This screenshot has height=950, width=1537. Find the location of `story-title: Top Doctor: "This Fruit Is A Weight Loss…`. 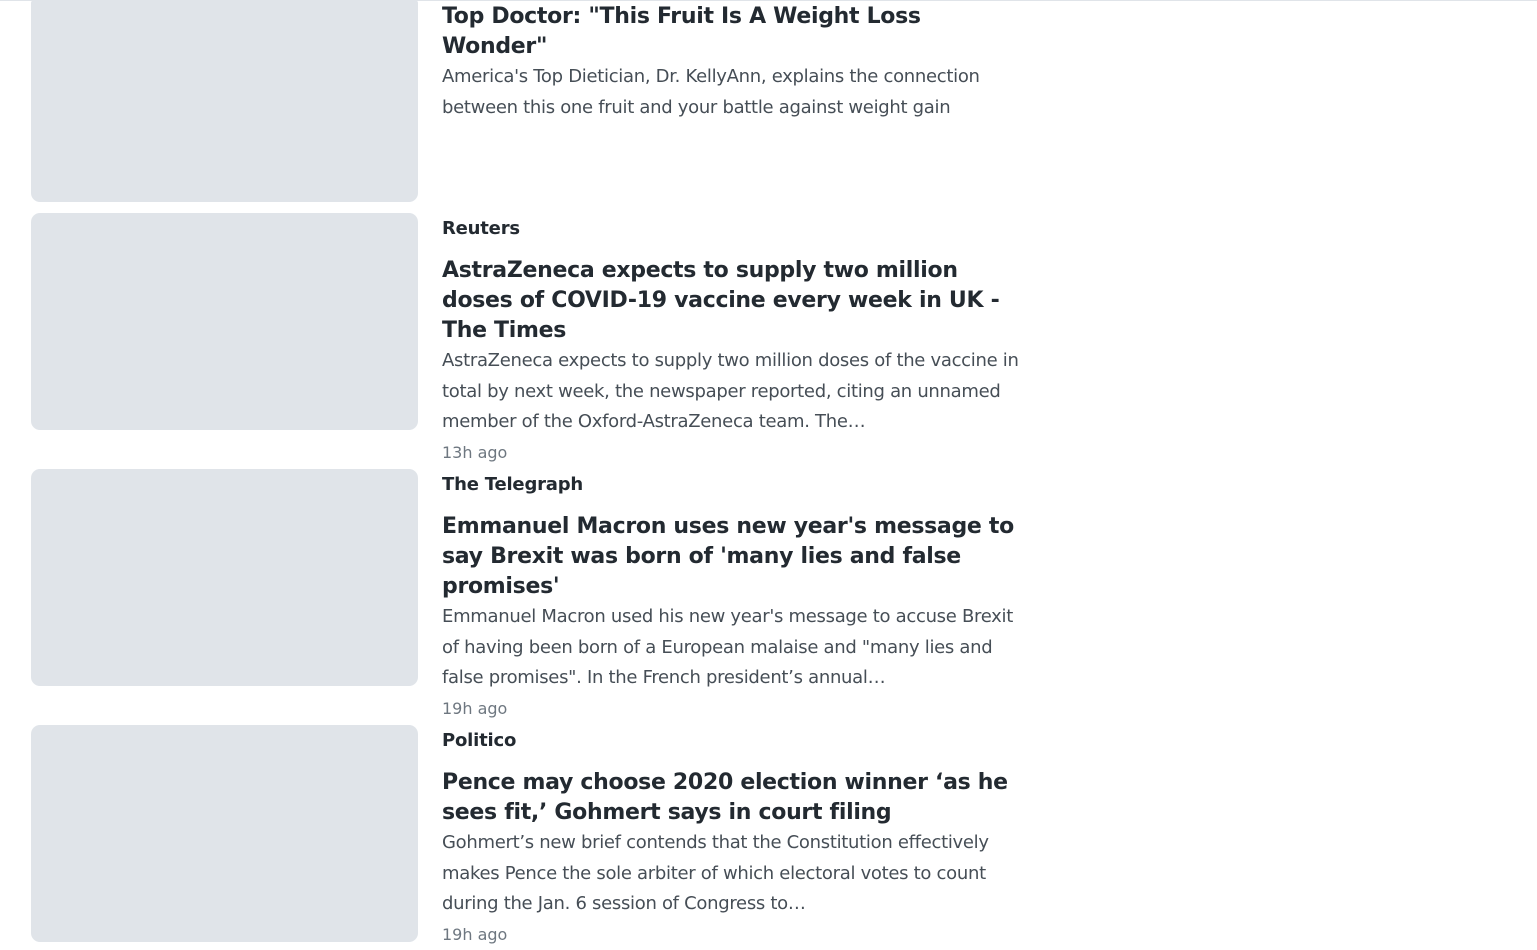

story-title: Top Doctor: "This Fruit Is A Weight Loss… is located at coordinates (737, 32).